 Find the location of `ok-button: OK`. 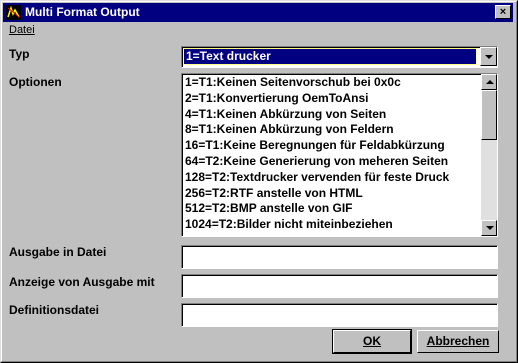

ok-button: OK is located at coordinates (372, 341).